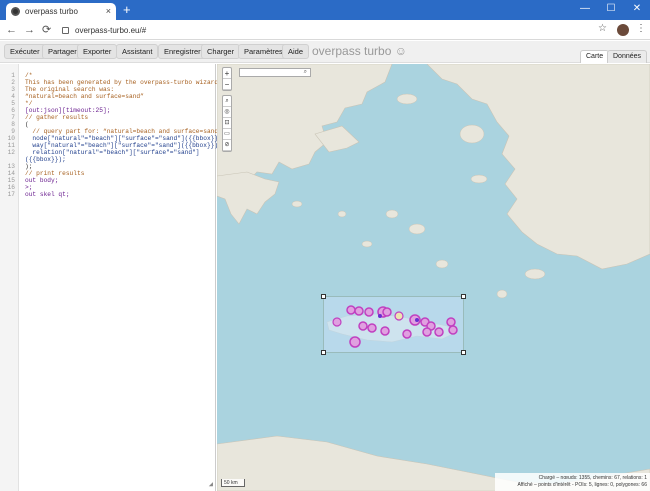 The image size is (650, 491). What do you see at coordinates (42, 180) in the screenshot?
I see `code-line: out body;` at bounding box center [42, 180].